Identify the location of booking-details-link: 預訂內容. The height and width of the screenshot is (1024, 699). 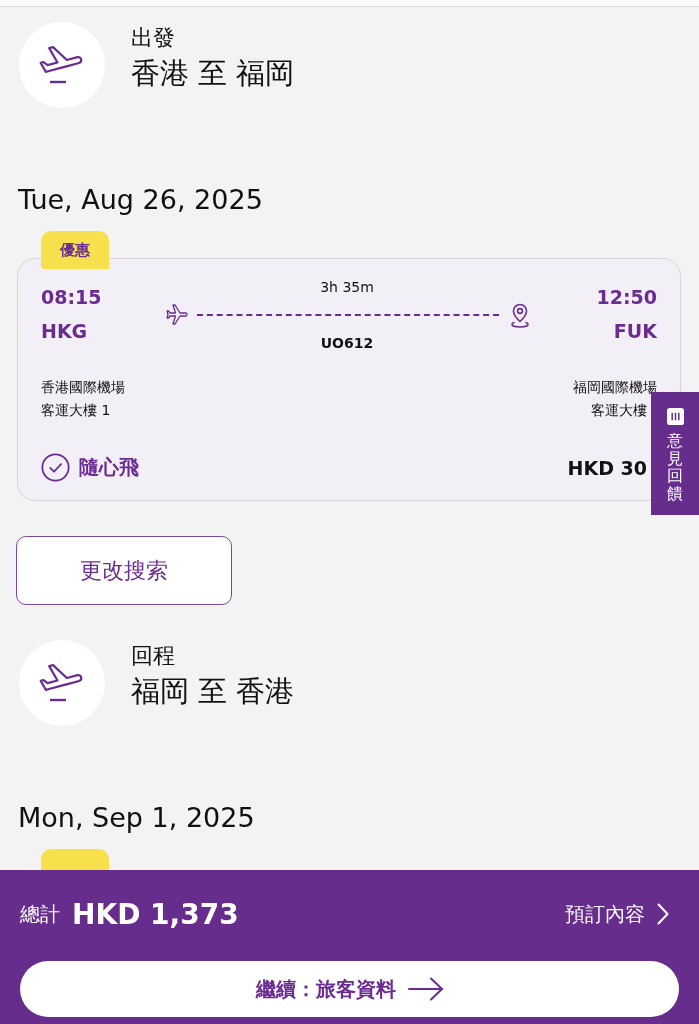
(617, 914).